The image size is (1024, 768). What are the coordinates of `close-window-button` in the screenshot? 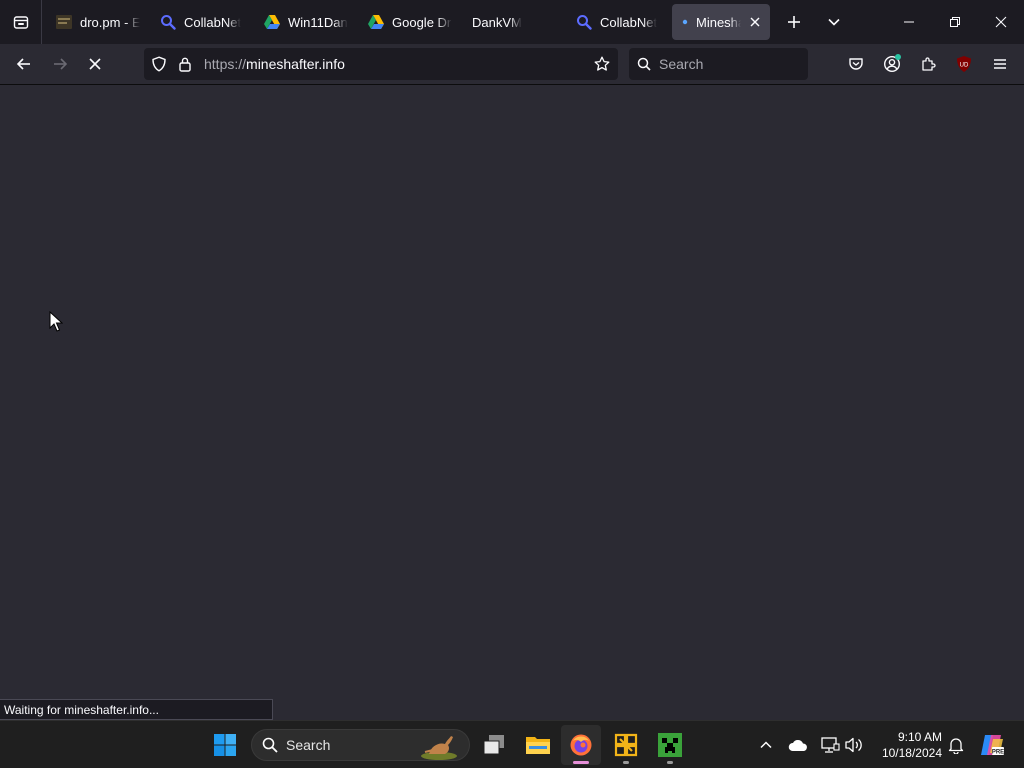 It's located at (1001, 22).